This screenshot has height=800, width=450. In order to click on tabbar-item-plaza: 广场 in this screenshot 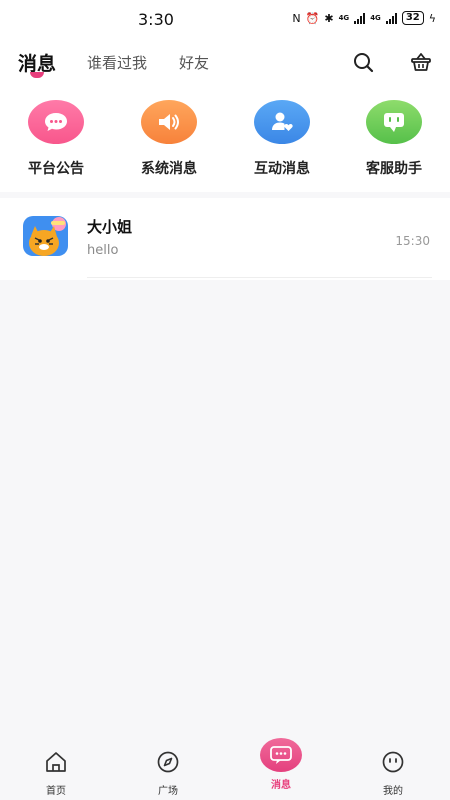, I will do `click(168, 766)`.